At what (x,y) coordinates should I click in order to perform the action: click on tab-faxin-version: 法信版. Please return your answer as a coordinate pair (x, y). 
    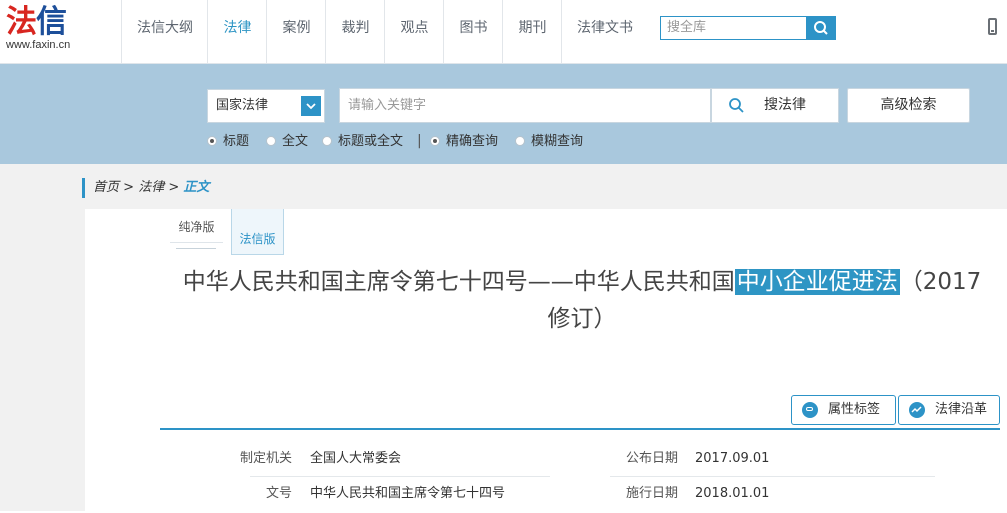
    Looking at the image, I should click on (257, 232).